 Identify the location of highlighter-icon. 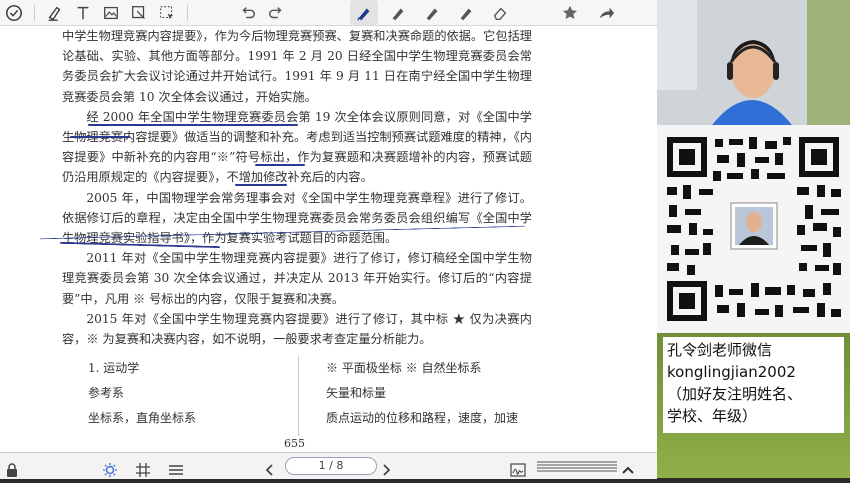
(54, 13).